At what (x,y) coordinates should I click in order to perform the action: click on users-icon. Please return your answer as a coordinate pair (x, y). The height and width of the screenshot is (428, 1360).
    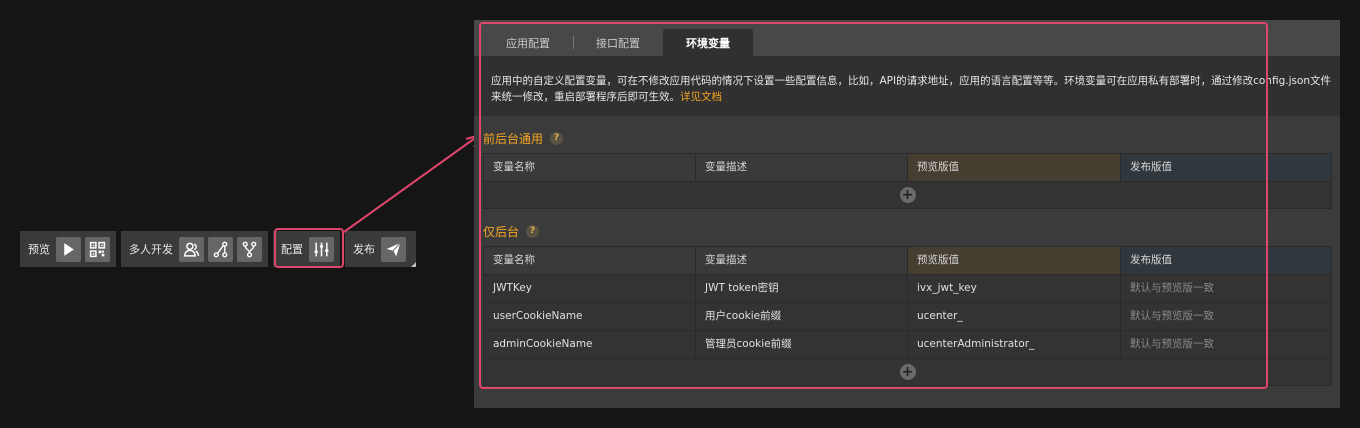
    Looking at the image, I should click on (191, 249).